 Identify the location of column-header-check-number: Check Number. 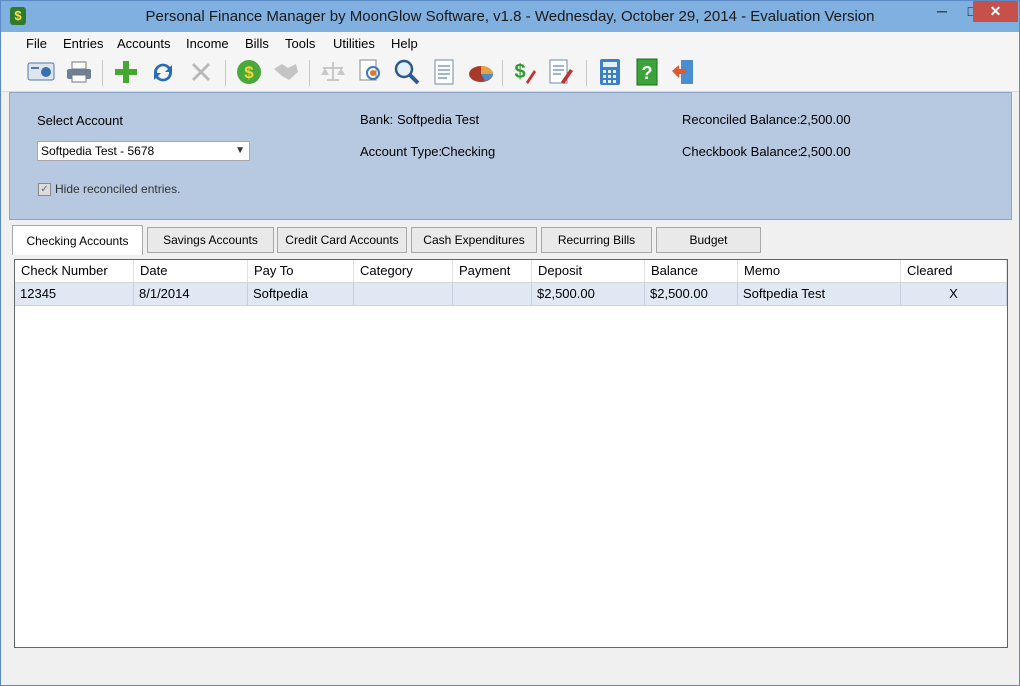
(74, 271).